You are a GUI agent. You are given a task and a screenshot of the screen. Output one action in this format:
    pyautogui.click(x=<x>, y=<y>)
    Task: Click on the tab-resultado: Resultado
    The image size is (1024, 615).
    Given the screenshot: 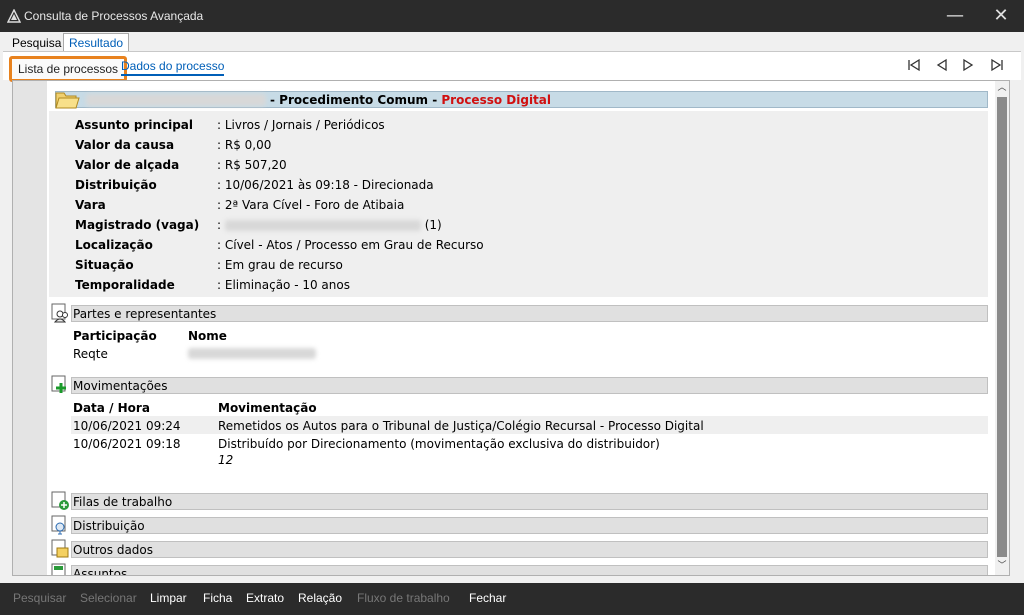 What is the action you would take?
    pyautogui.click(x=96, y=43)
    